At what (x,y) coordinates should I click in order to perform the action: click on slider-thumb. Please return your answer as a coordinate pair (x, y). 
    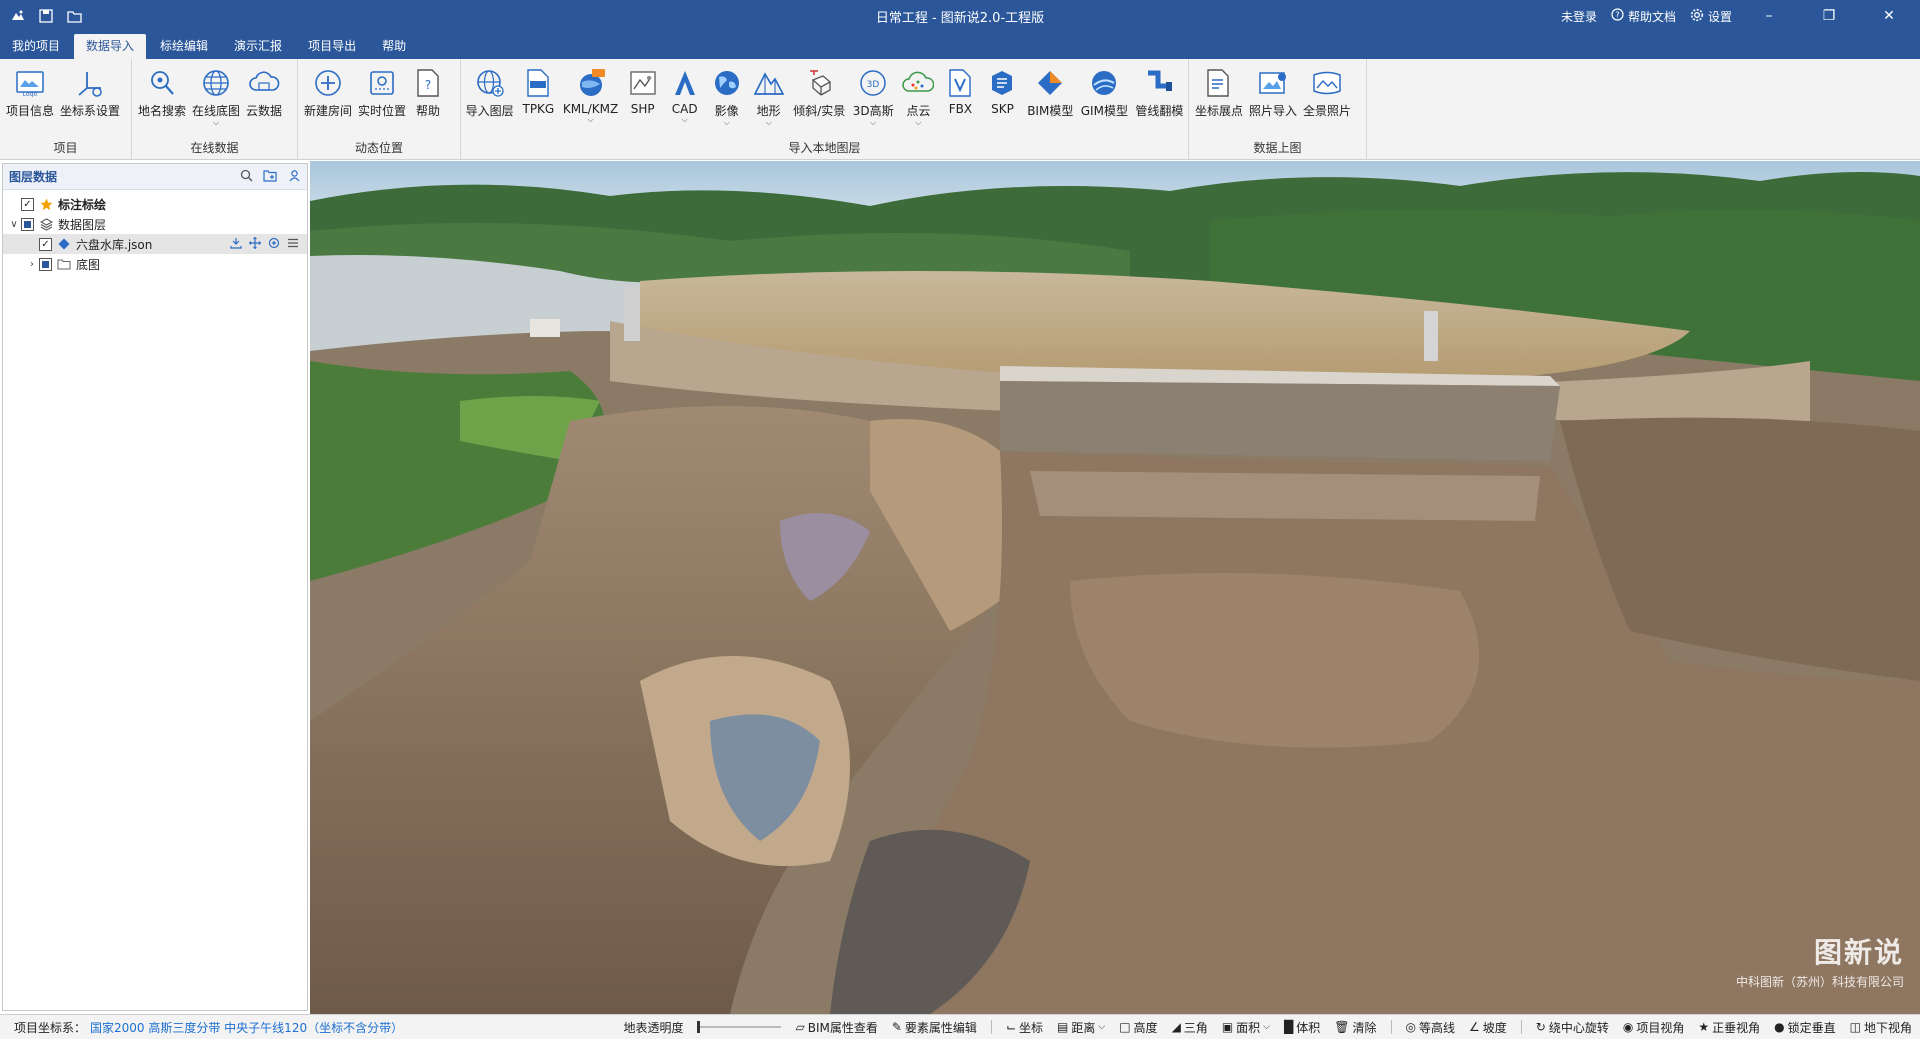
    Looking at the image, I should click on (699, 1027).